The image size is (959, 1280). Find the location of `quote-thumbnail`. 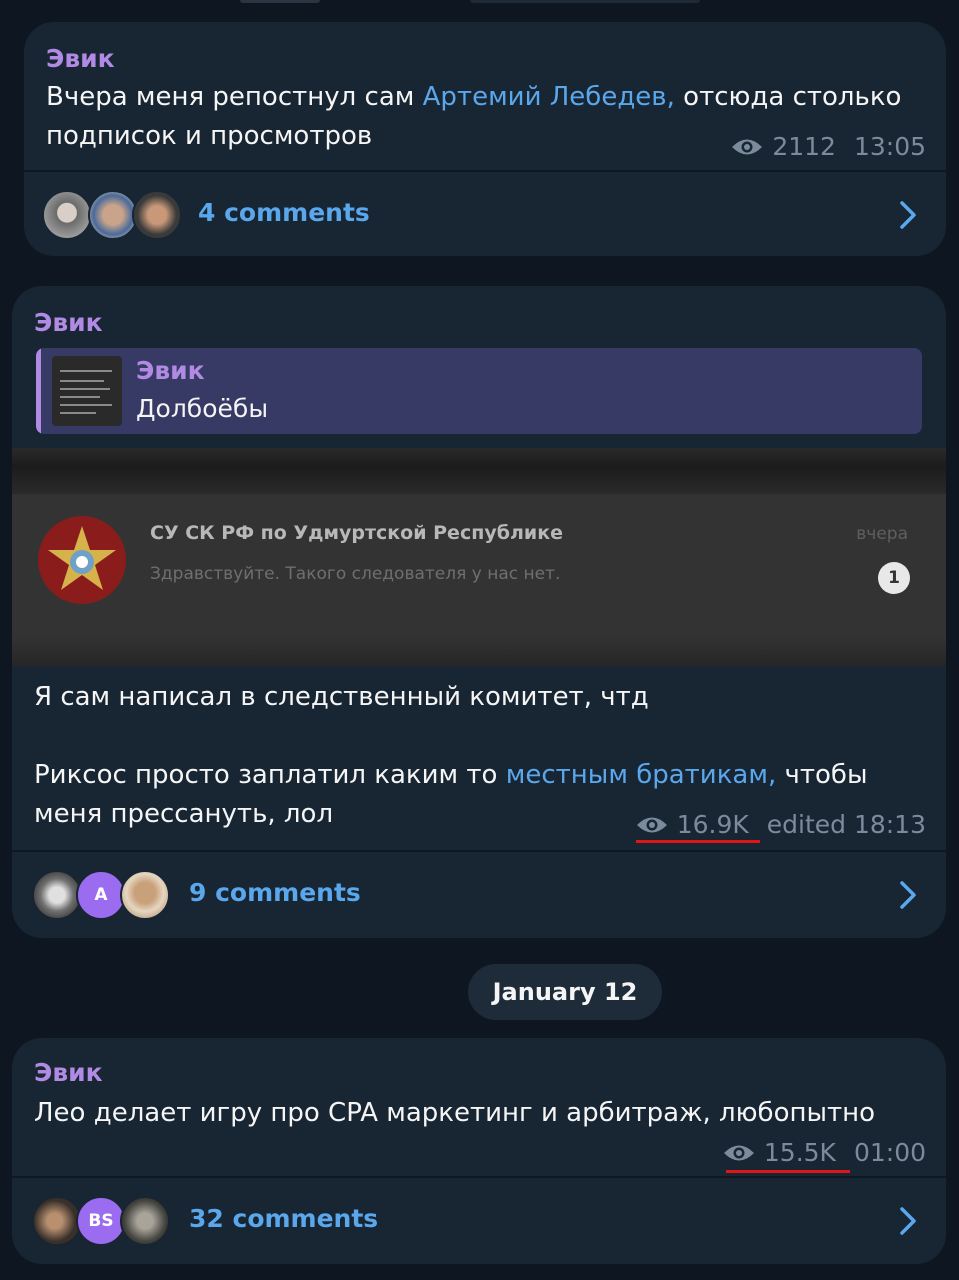

quote-thumbnail is located at coordinates (87, 391).